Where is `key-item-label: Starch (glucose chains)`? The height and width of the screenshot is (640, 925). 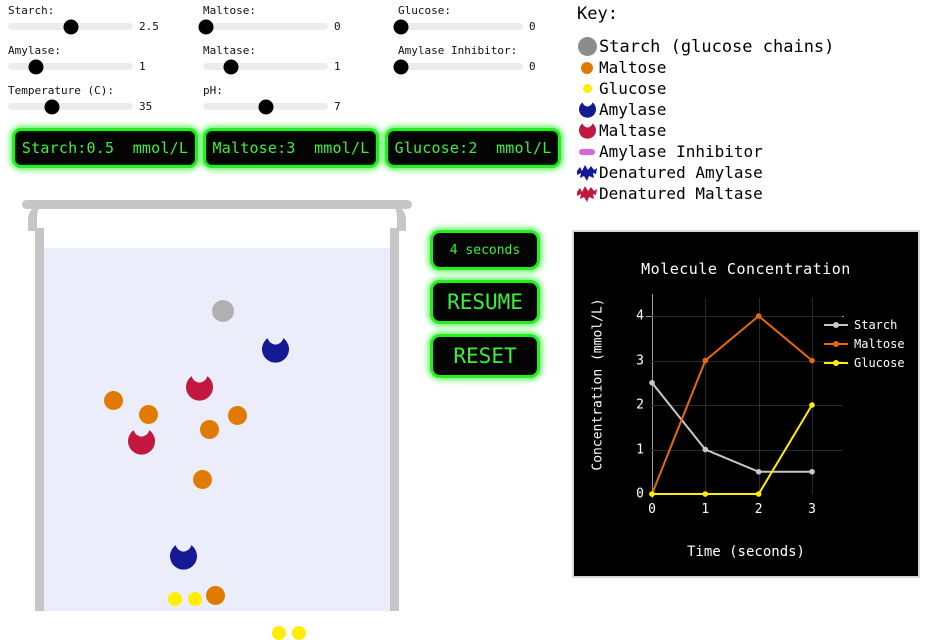
key-item-label: Starch (glucose chains) is located at coordinates (717, 46).